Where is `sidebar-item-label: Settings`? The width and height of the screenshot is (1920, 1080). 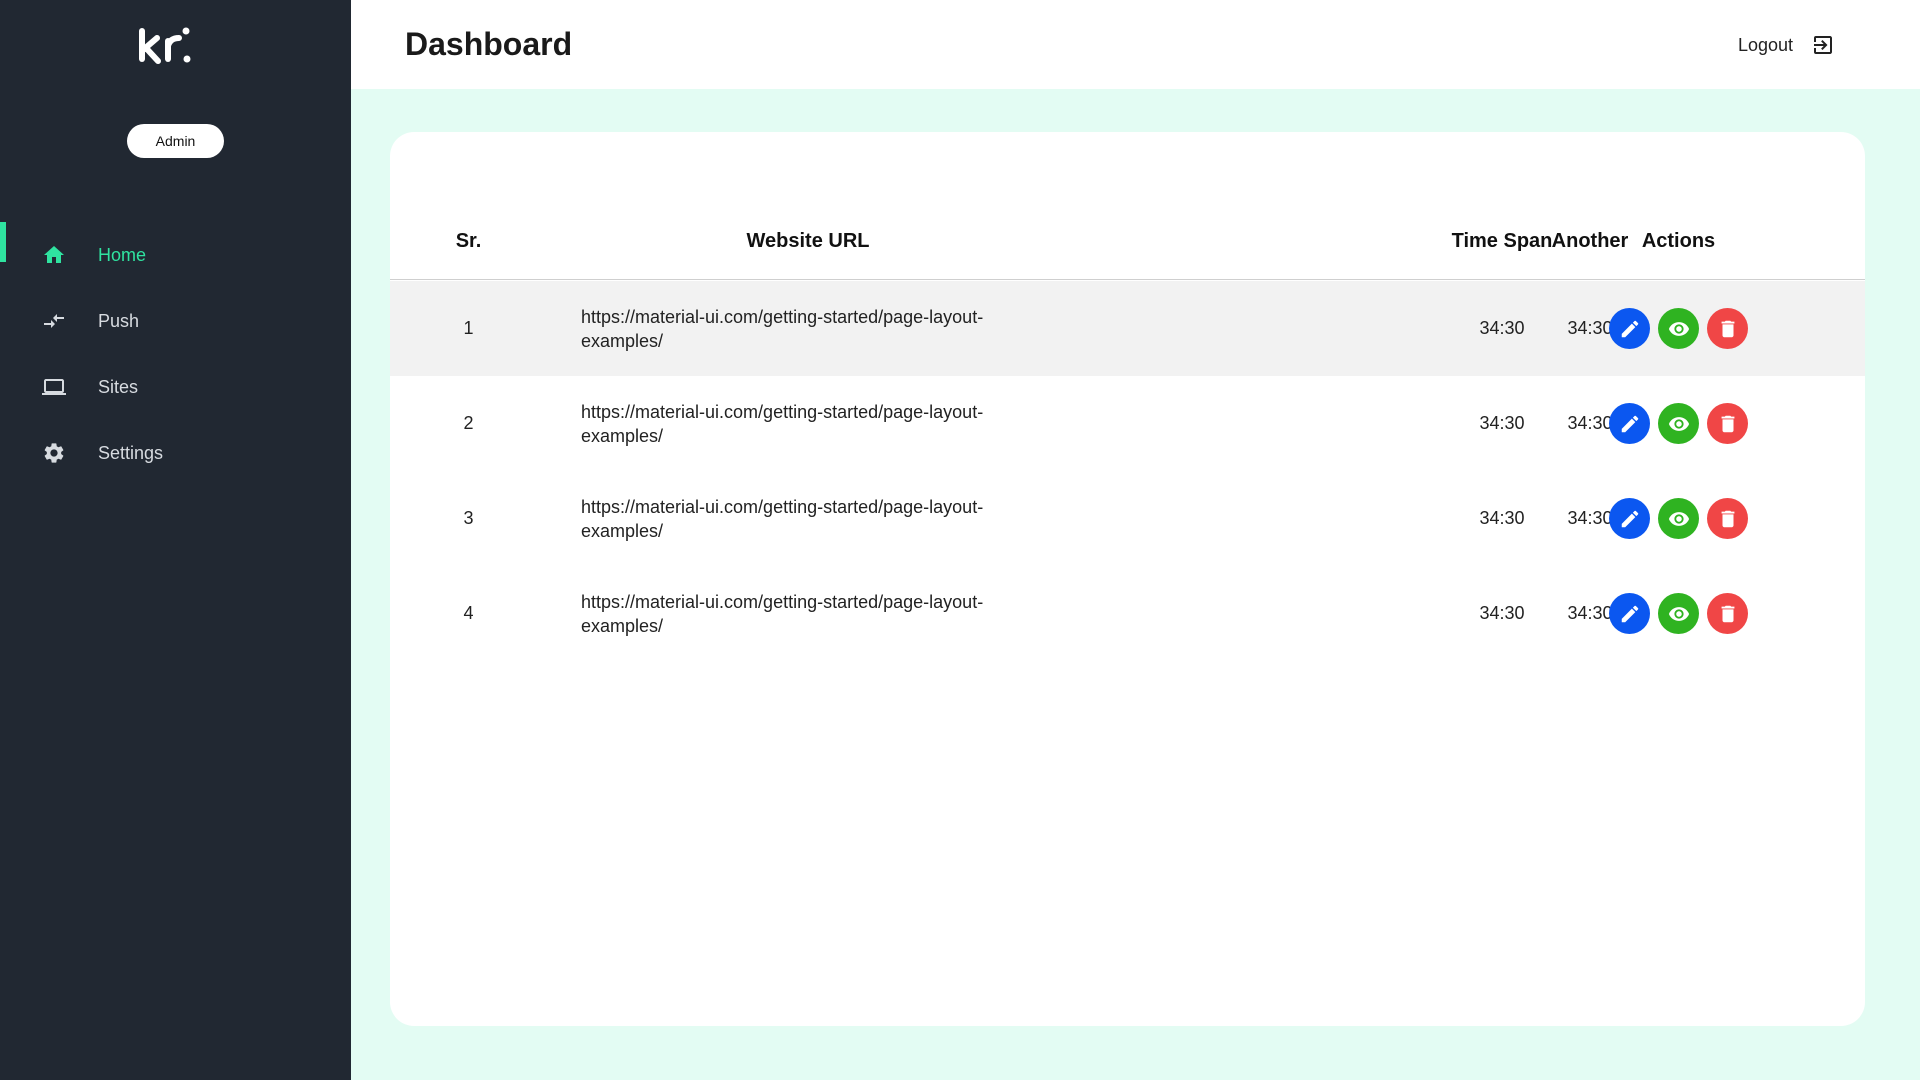
sidebar-item-label: Settings is located at coordinates (131, 453).